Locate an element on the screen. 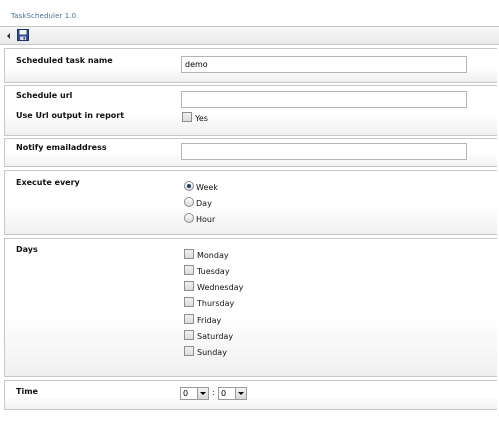 The width and height of the screenshot is (499, 424). day-thursday-checkbox is located at coordinates (189, 302).